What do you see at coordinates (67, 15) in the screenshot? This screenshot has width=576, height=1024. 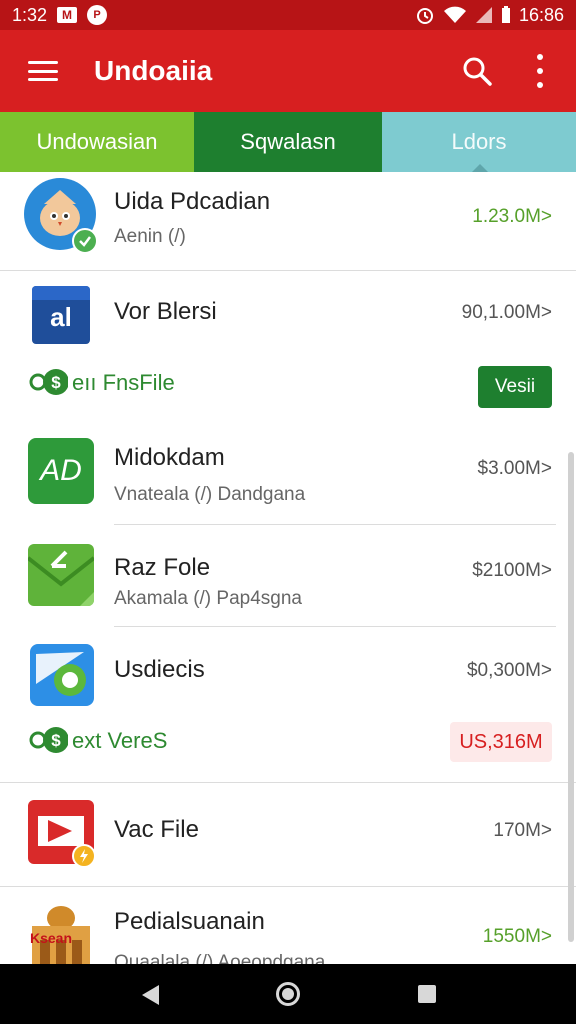 I see `gmail-icon: M` at bounding box center [67, 15].